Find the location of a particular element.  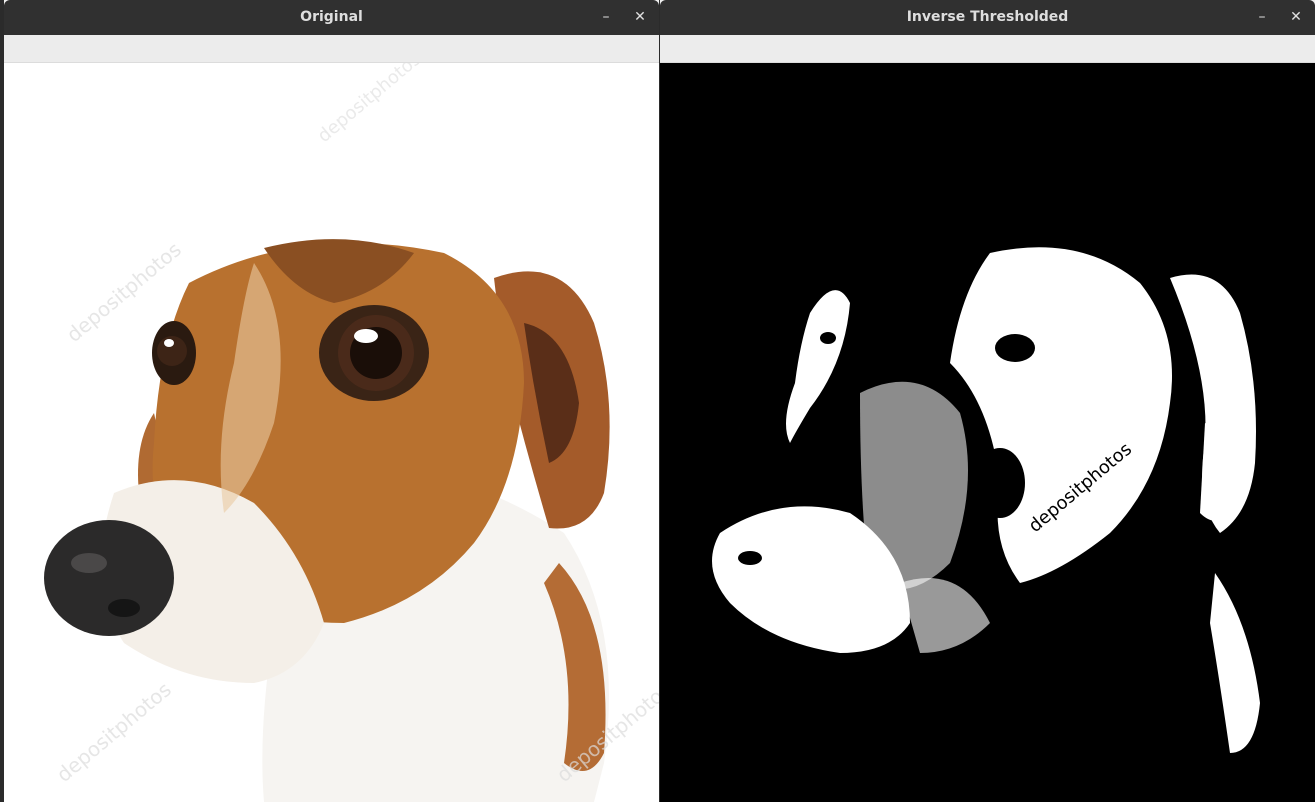

window-title: Original is located at coordinates (331, 17).